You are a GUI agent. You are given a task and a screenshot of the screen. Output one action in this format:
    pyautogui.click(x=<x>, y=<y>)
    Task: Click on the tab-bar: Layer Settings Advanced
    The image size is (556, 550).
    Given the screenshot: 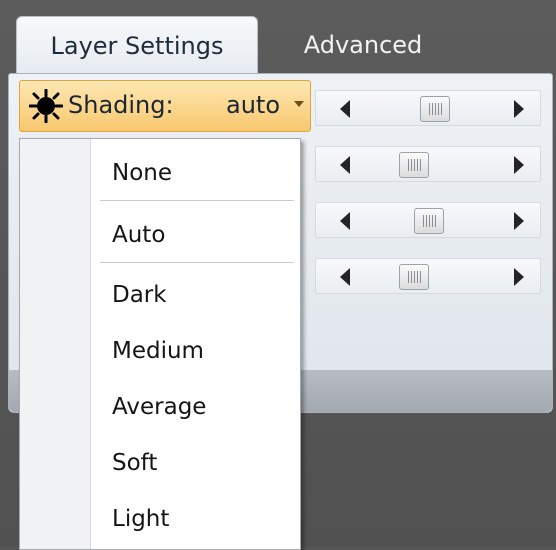 What is the action you would take?
    pyautogui.click(x=278, y=37)
    